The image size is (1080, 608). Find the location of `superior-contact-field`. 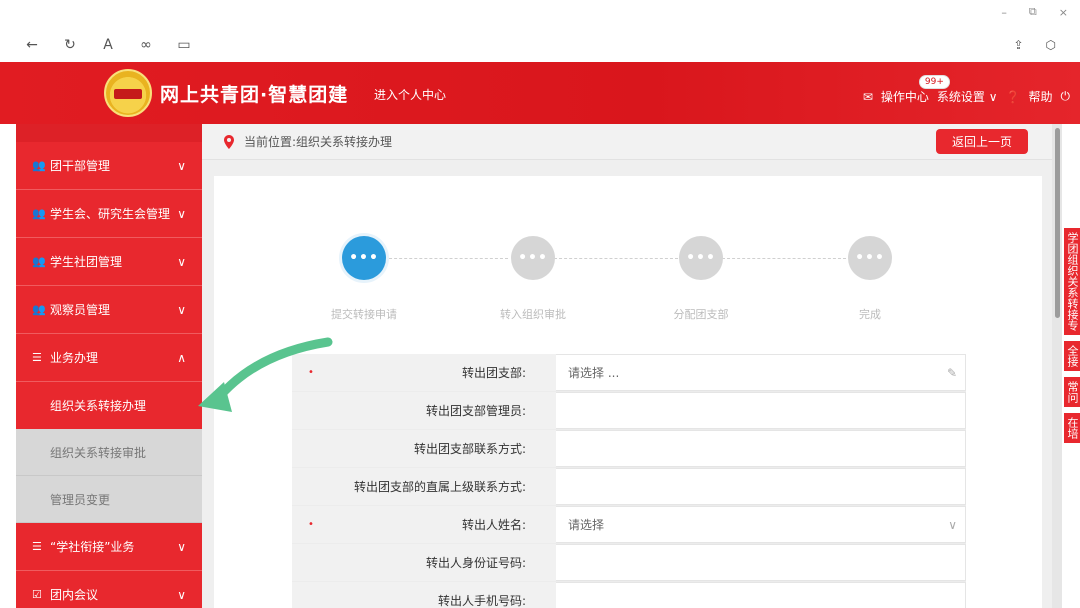

superior-contact-field is located at coordinates (761, 486).